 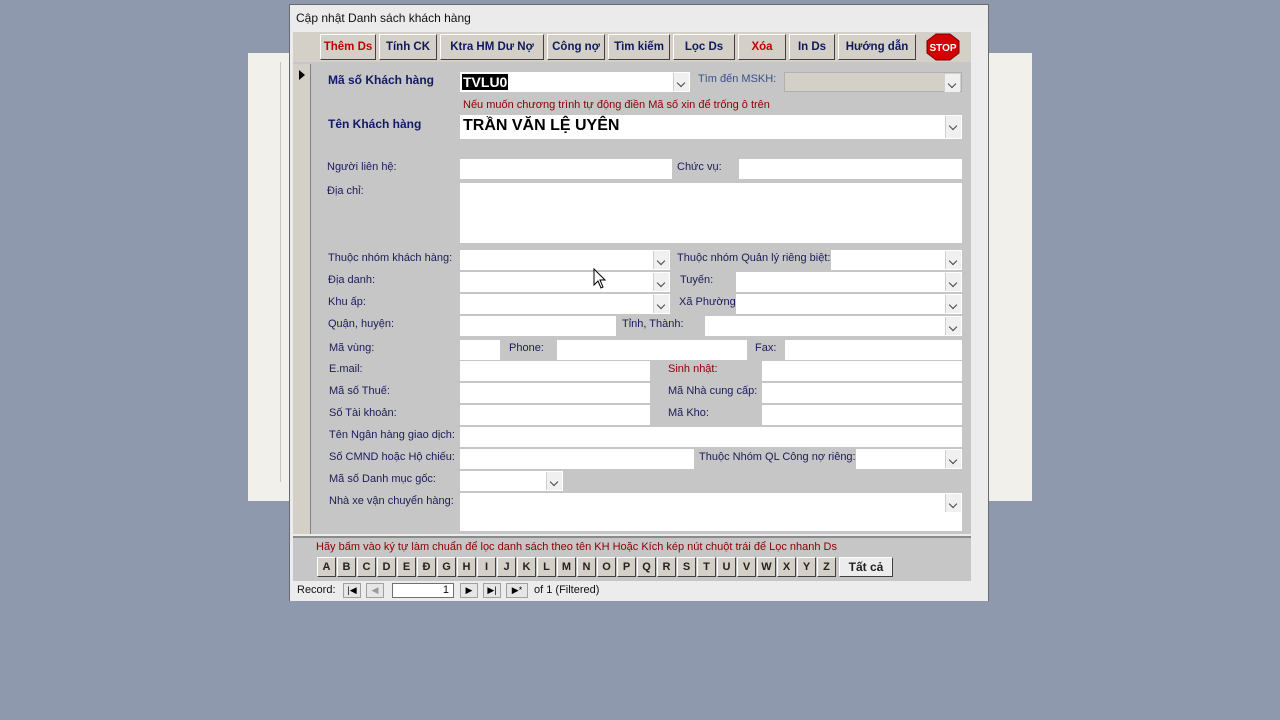 What do you see at coordinates (849, 304) in the screenshot?
I see `xa-phuong-combo` at bounding box center [849, 304].